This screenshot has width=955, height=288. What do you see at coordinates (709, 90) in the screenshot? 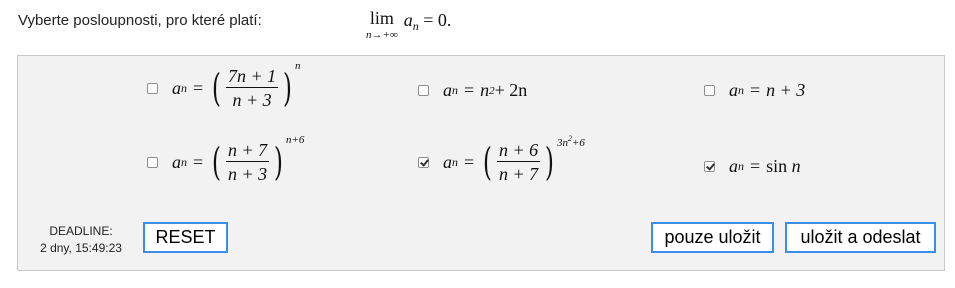
I see `option-3-checkbox` at bounding box center [709, 90].